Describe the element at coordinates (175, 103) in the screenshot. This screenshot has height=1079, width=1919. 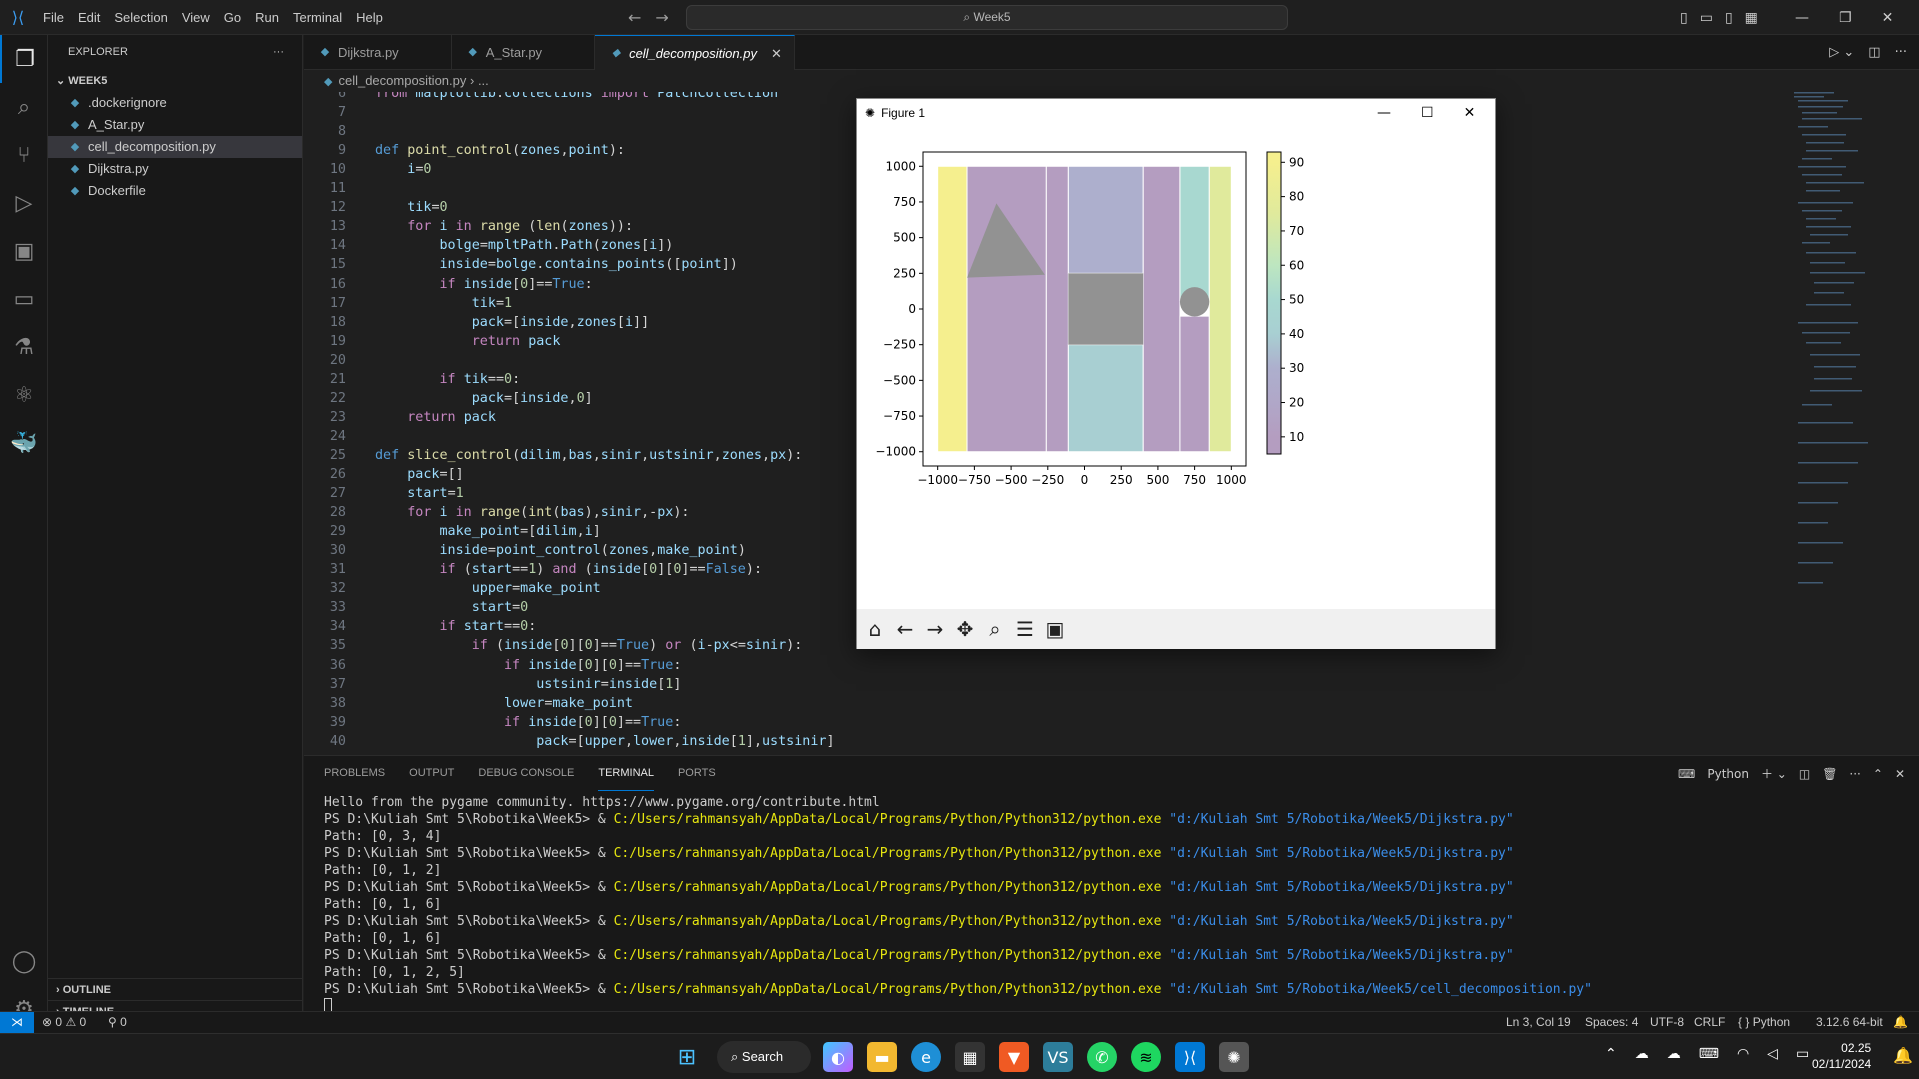
I see `file-dockerignore: ◆ .dockerignore` at that location.